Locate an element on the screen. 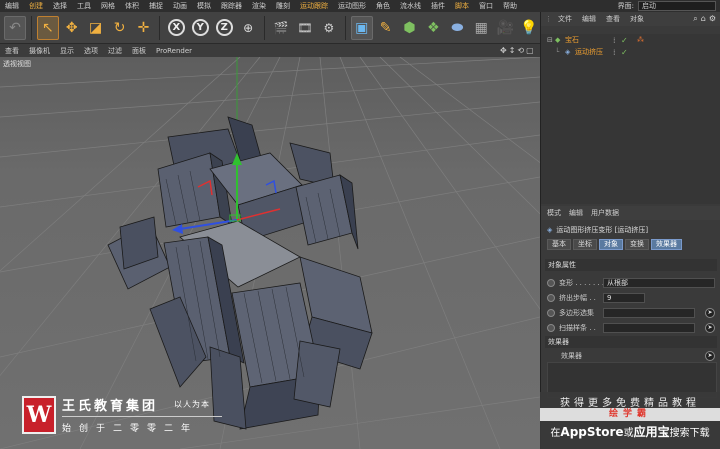 The image size is (720, 449). menu-item: 动画 is located at coordinates (180, 6).